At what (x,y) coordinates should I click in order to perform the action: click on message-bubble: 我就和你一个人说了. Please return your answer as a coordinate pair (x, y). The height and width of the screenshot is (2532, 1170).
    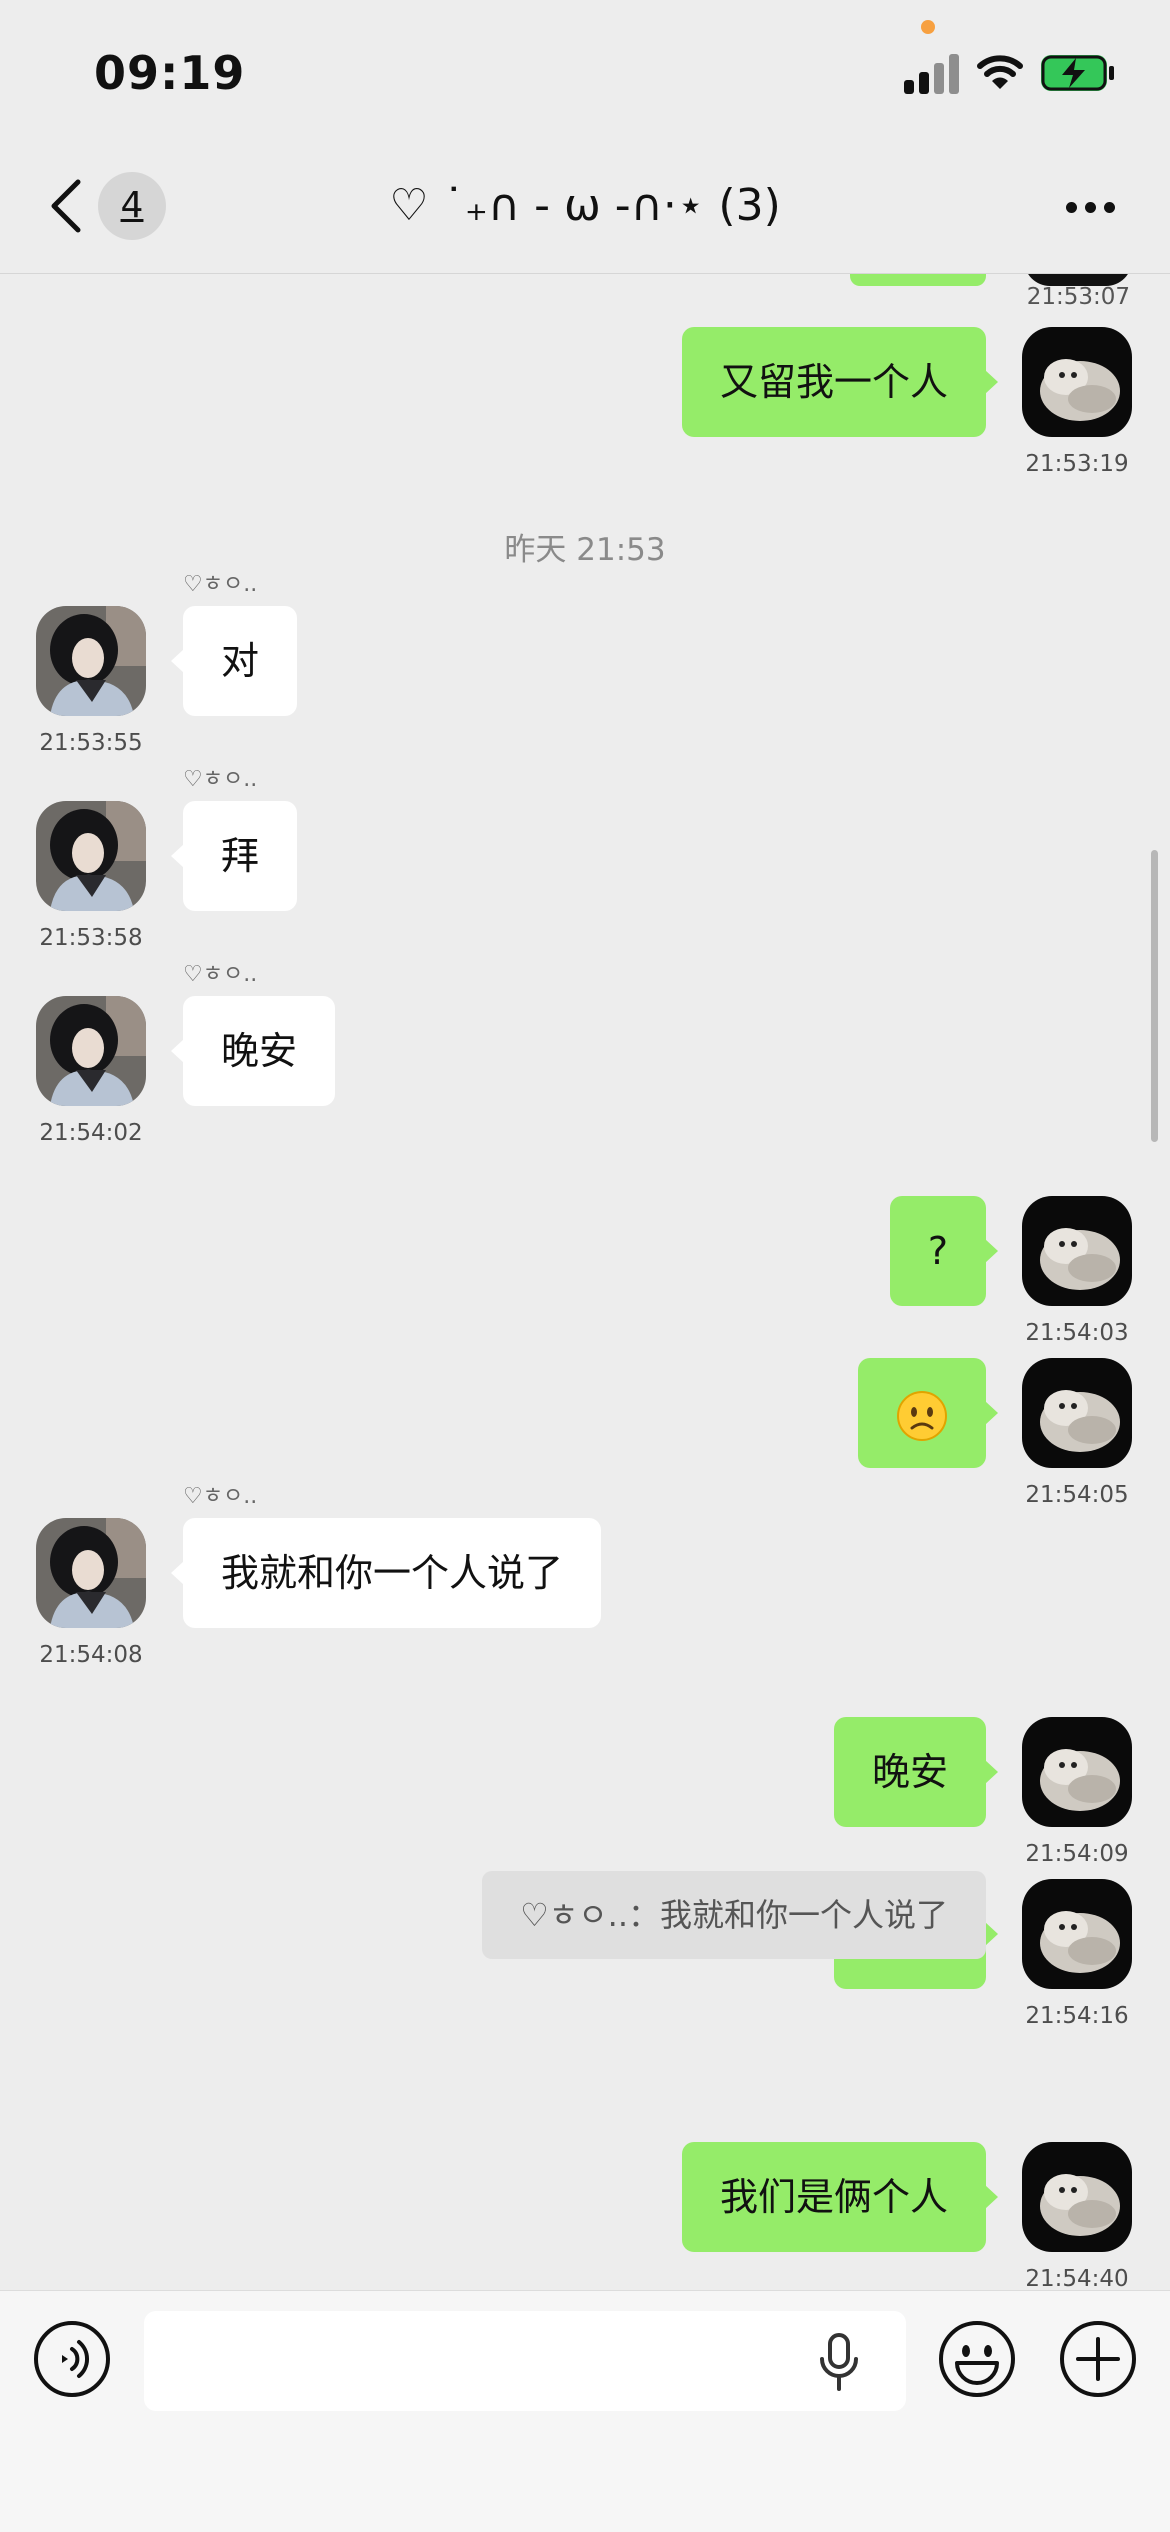
    Looking at the image, I should click on (386, 1573).